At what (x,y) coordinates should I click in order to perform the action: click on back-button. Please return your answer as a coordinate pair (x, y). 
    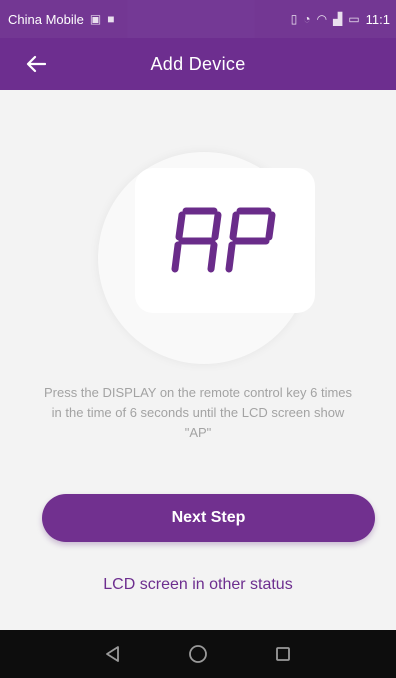
    Looking at the image, I should click on (36, 64).